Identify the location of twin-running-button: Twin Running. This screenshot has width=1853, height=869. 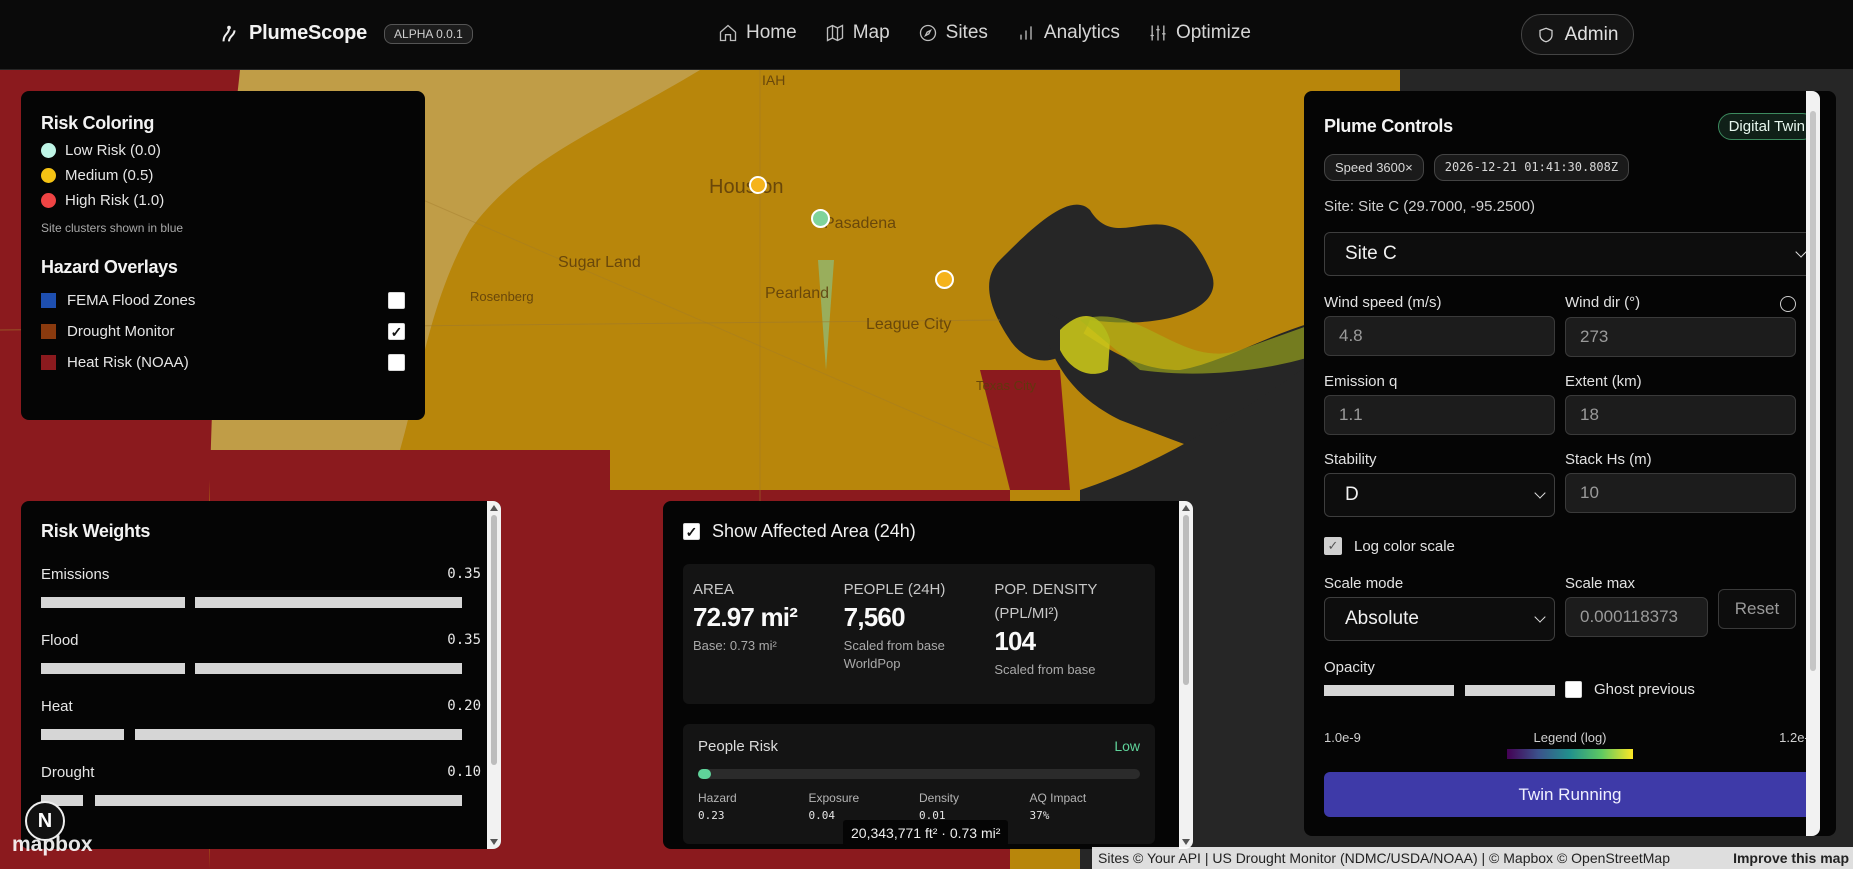
(1570, 794).